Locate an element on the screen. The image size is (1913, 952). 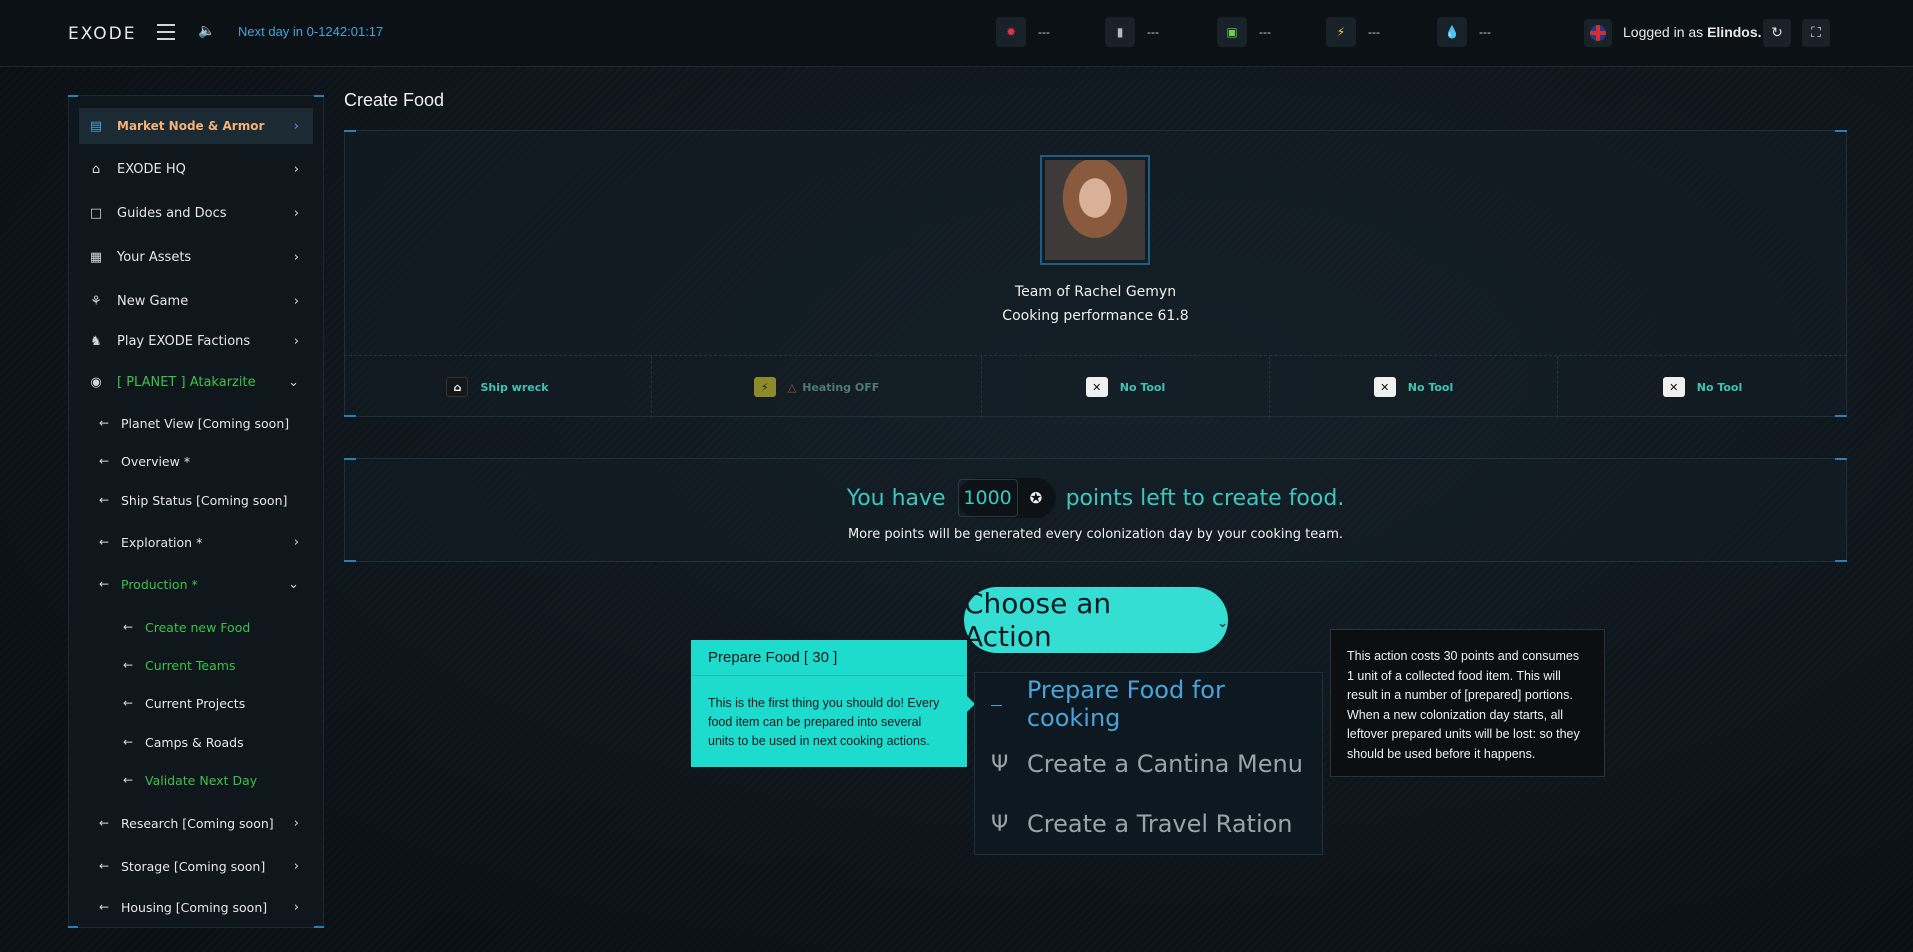
sidebar-item-current-teams: ← Current Teams is located at coordinates (196, 665).